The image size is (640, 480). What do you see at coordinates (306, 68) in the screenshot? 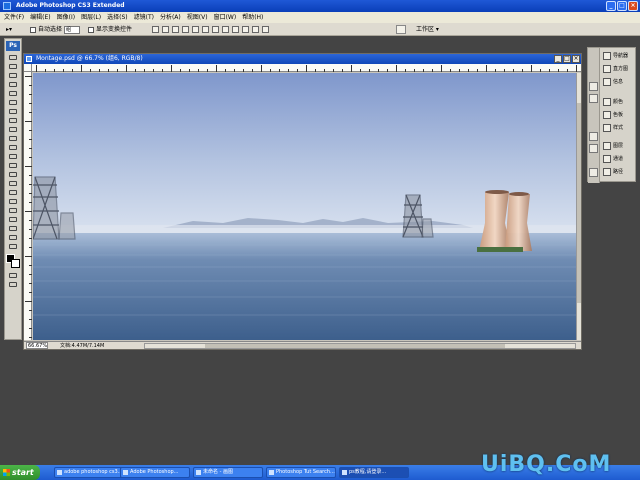
I see `horizontal-ruler` at bounding box center [306, 68].